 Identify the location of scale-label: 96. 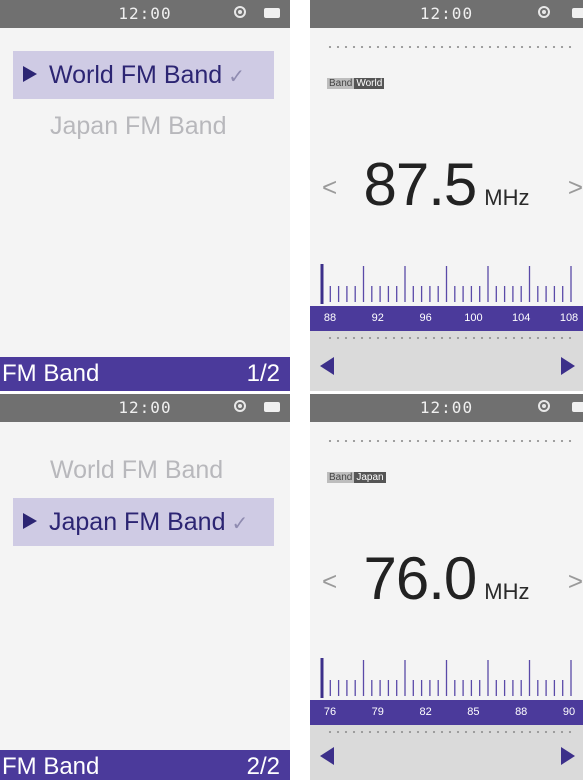
(425, 318).